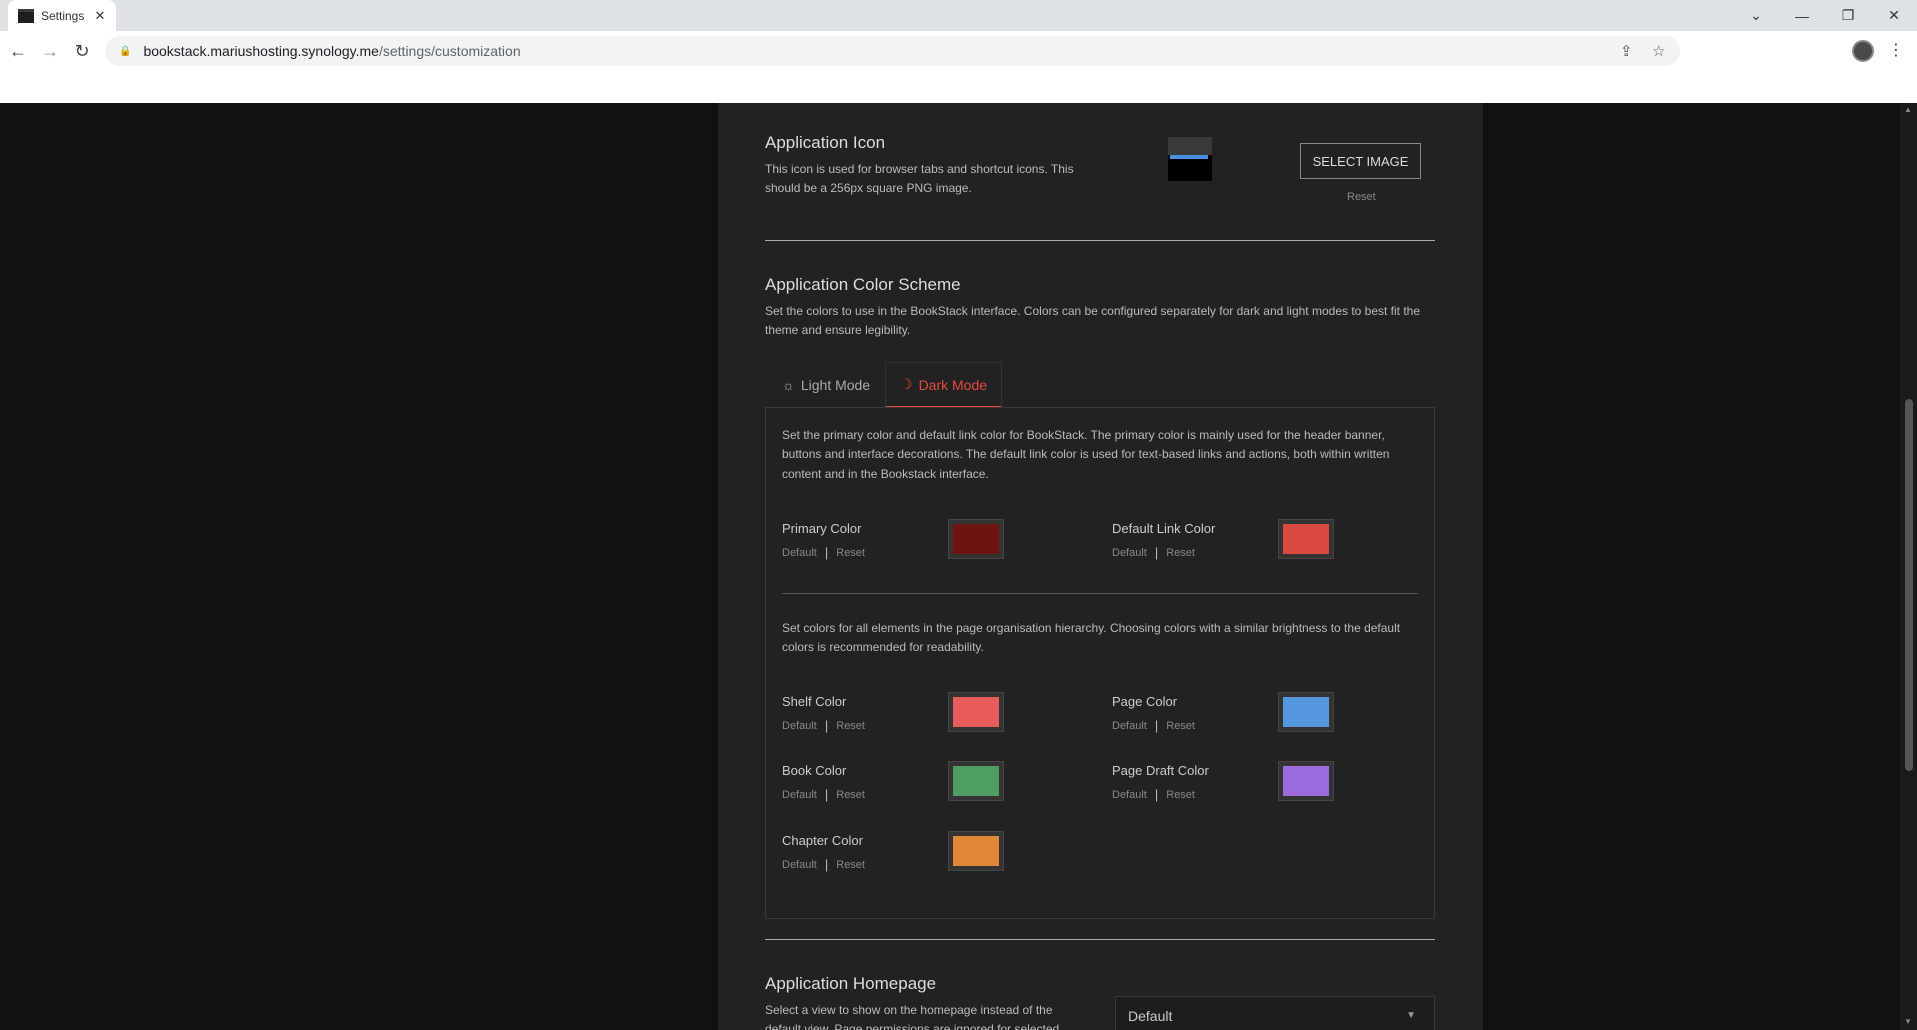 This screenshot has height=1030, width=1917. I want to click on homepage-select: Default ▼, so click(1275, 1013).